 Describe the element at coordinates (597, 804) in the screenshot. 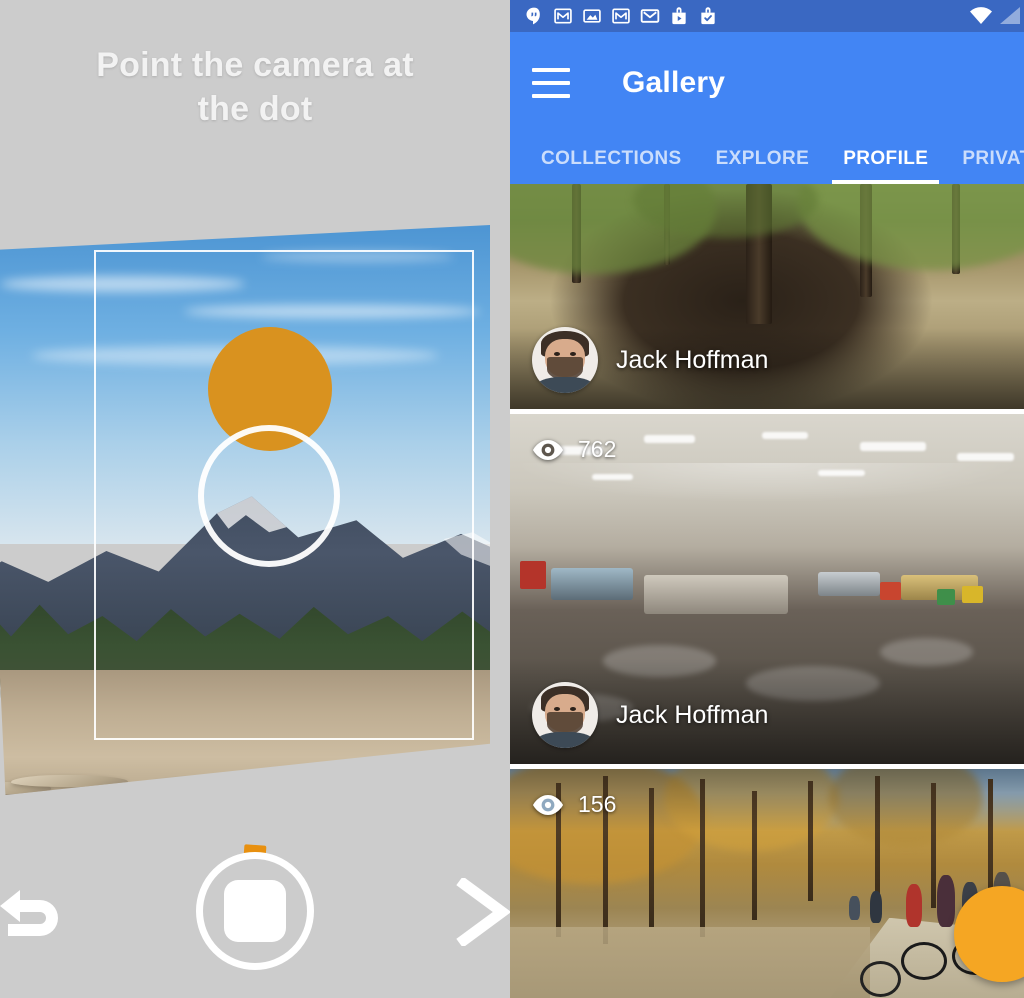

I see `view-count-value: 156` at that location.